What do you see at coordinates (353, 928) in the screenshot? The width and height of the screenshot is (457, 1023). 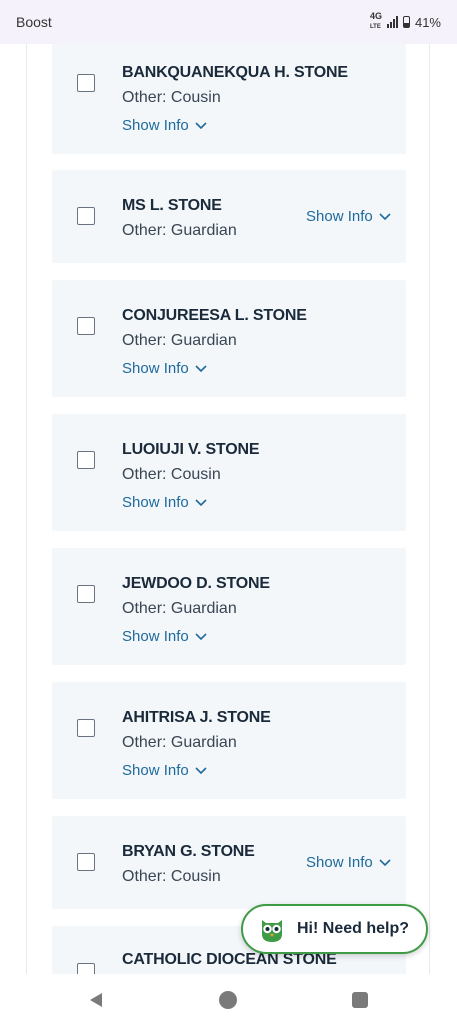 I see `need-help-label: Hi! Need help?` at bounding box center [353, 928].